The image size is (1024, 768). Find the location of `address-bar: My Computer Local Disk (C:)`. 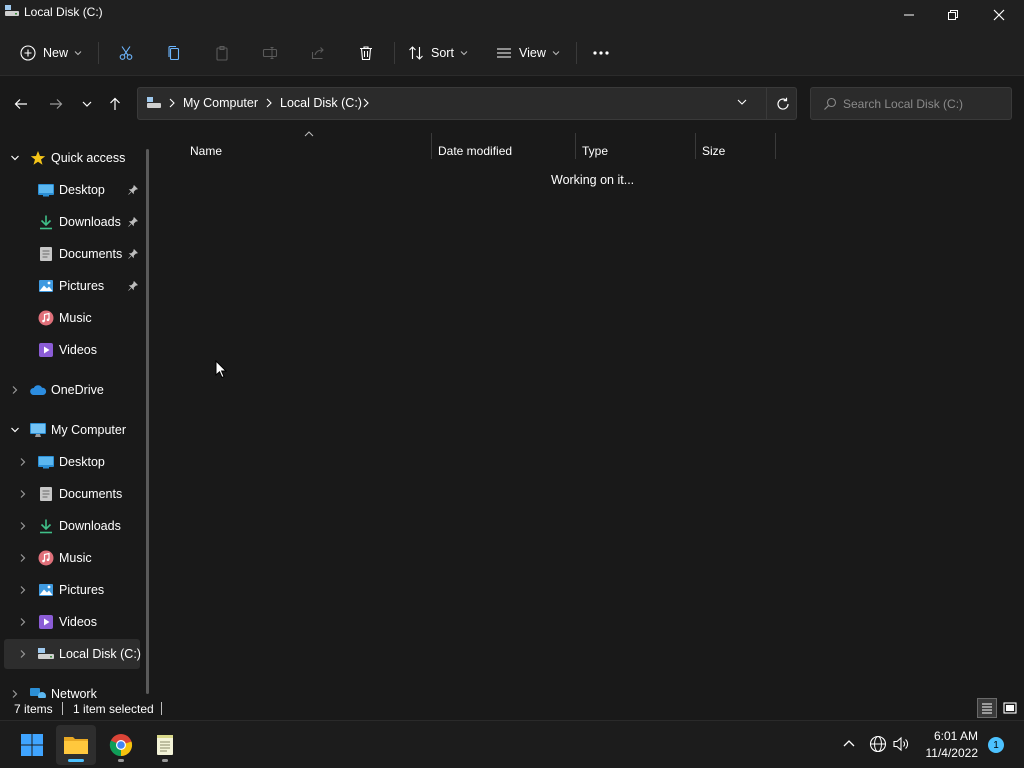

address-bar: My Computer Local Disk (C:) is located at coordinates (467, 103).